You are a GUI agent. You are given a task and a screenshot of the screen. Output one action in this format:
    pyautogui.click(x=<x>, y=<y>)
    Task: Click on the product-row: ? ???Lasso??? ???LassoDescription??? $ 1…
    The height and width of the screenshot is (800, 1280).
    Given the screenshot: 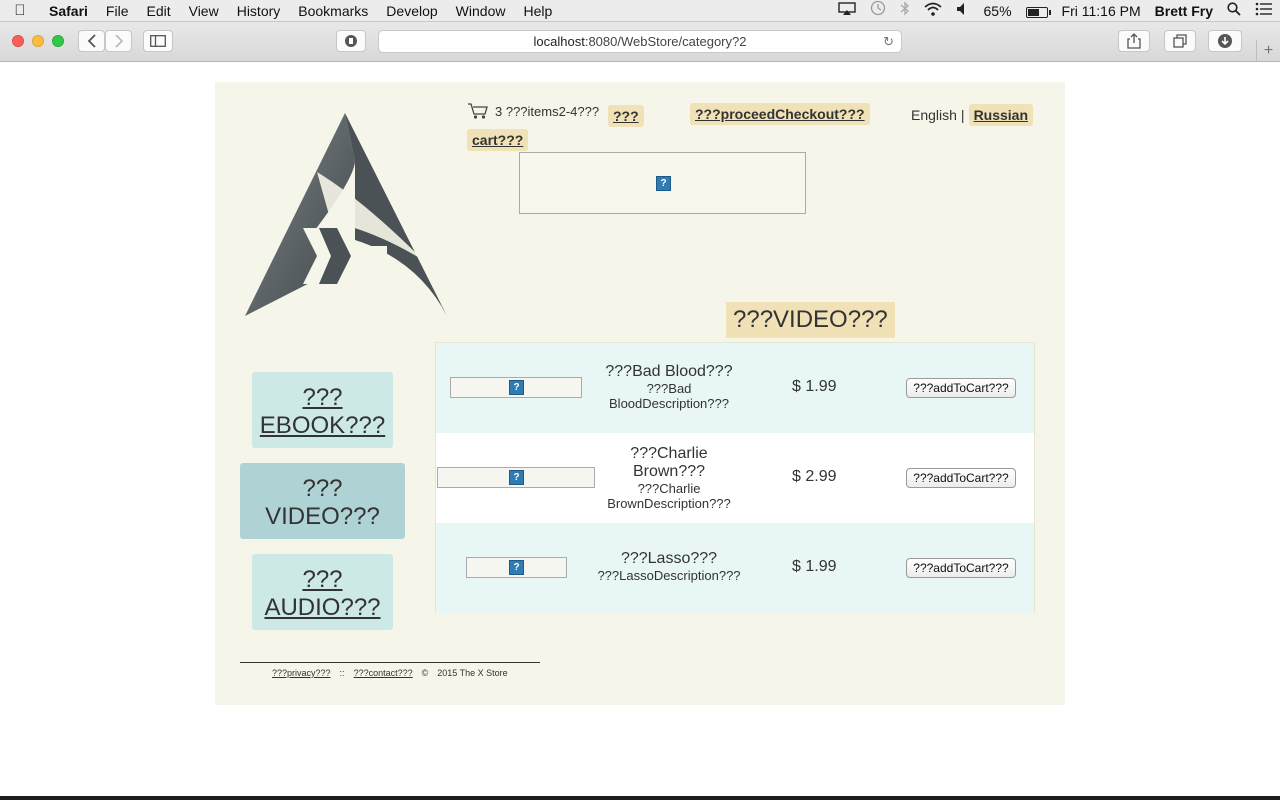 What is the action you would take?
    pyautogui.click(x=735, y=568)
    